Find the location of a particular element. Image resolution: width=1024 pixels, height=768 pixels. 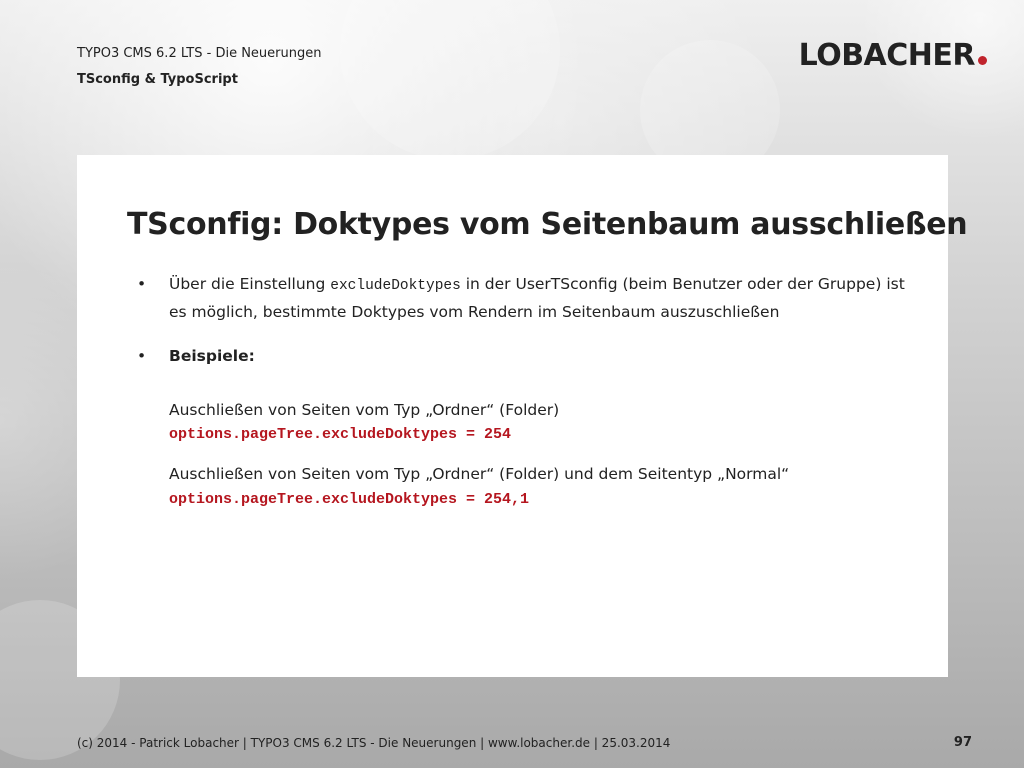

logo: LOBACHER is located at coordinates (893, 55).